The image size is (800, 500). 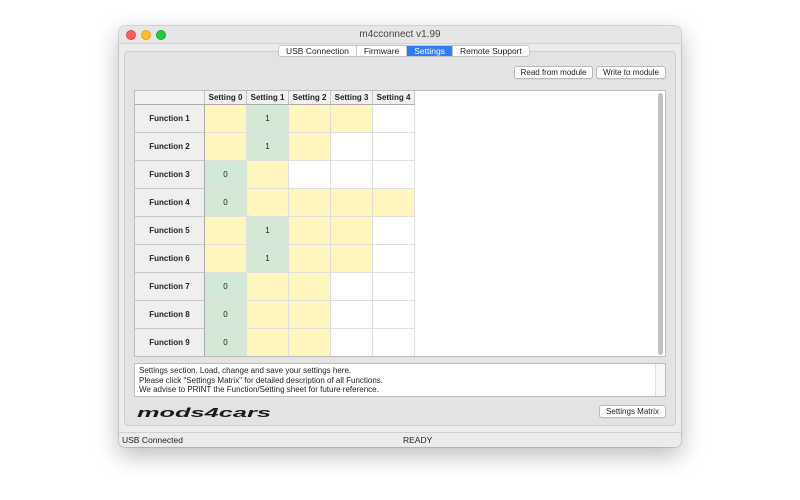 What do you see at coordinates (394, 119) in the screenshot?
I see `matrix-cell-f1-s4` at bounding box center [394, 119].